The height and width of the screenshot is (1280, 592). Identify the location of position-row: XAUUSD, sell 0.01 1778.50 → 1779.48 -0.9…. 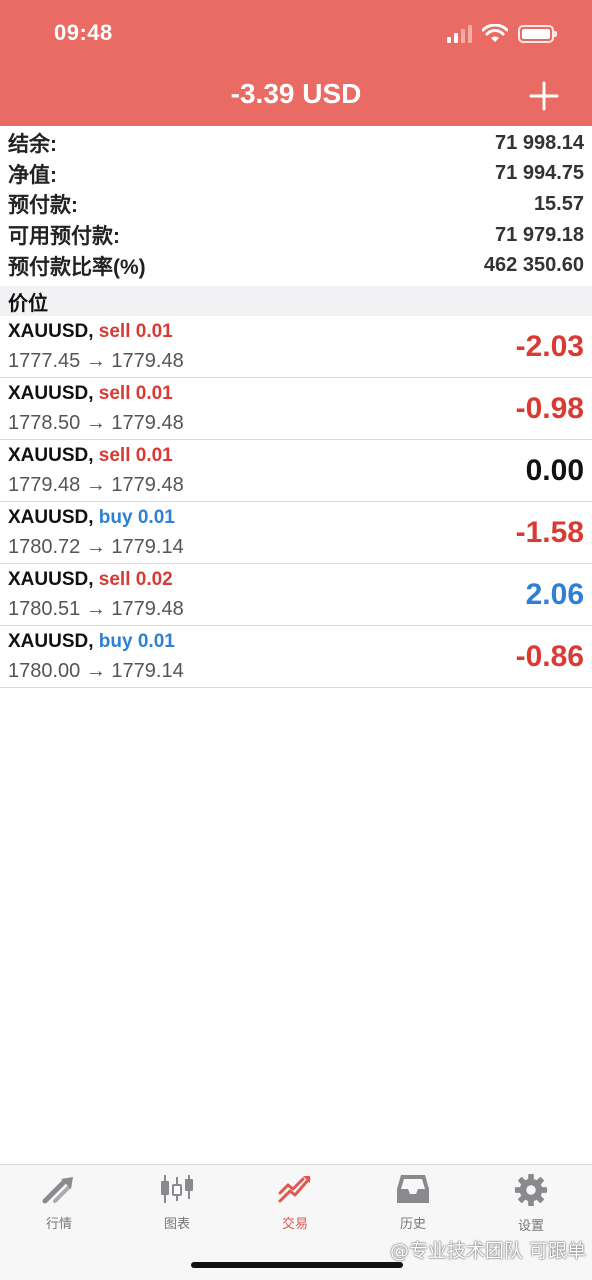
(296, 409).